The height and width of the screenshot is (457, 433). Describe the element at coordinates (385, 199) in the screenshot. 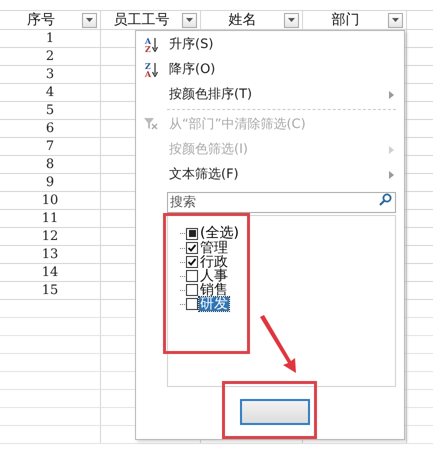

I see `search-icon` at that location.